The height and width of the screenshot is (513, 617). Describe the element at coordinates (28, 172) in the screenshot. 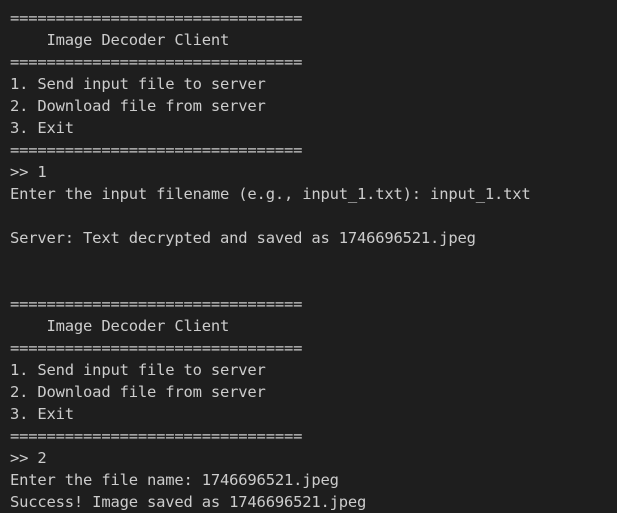

I see `prompt-input: >> 1` at that location.